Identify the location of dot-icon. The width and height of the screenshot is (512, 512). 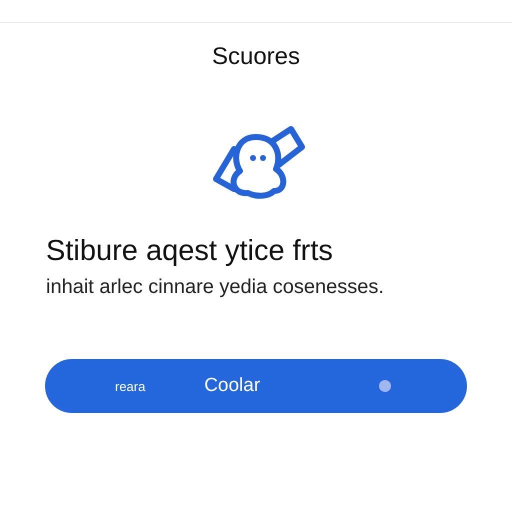
(385, 386).